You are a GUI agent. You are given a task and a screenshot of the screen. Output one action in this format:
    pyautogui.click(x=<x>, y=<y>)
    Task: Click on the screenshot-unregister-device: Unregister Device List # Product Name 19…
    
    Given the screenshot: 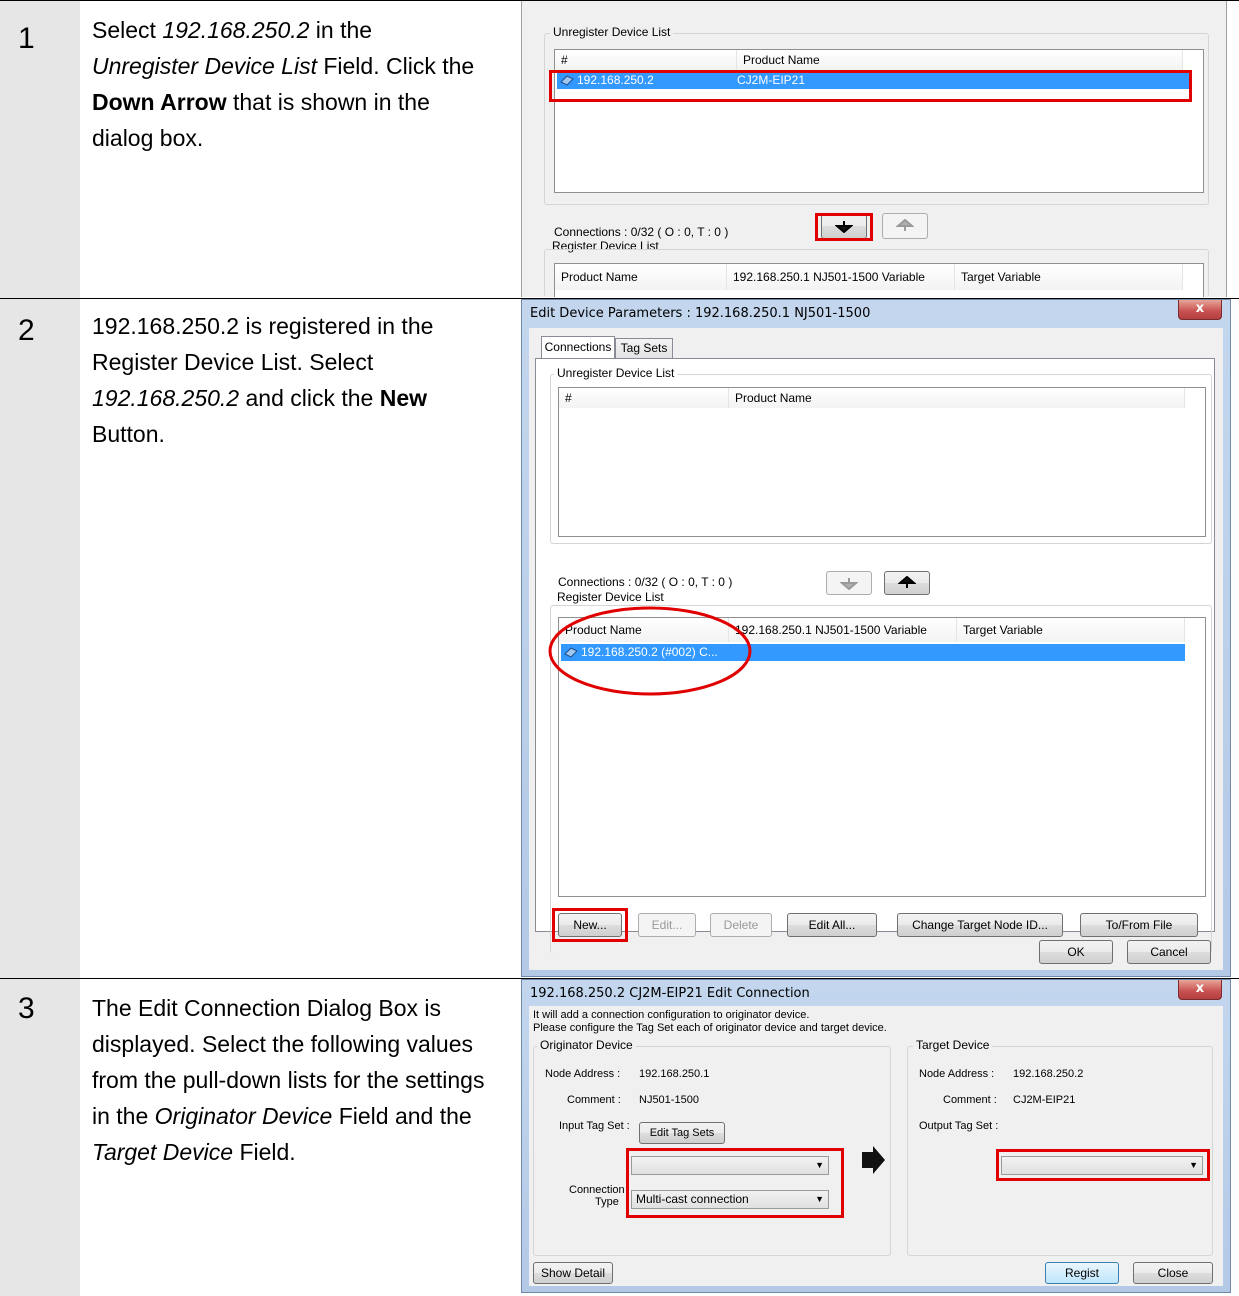 What is the action you would take?
    pyautogui.click(x=874, y=149)
    